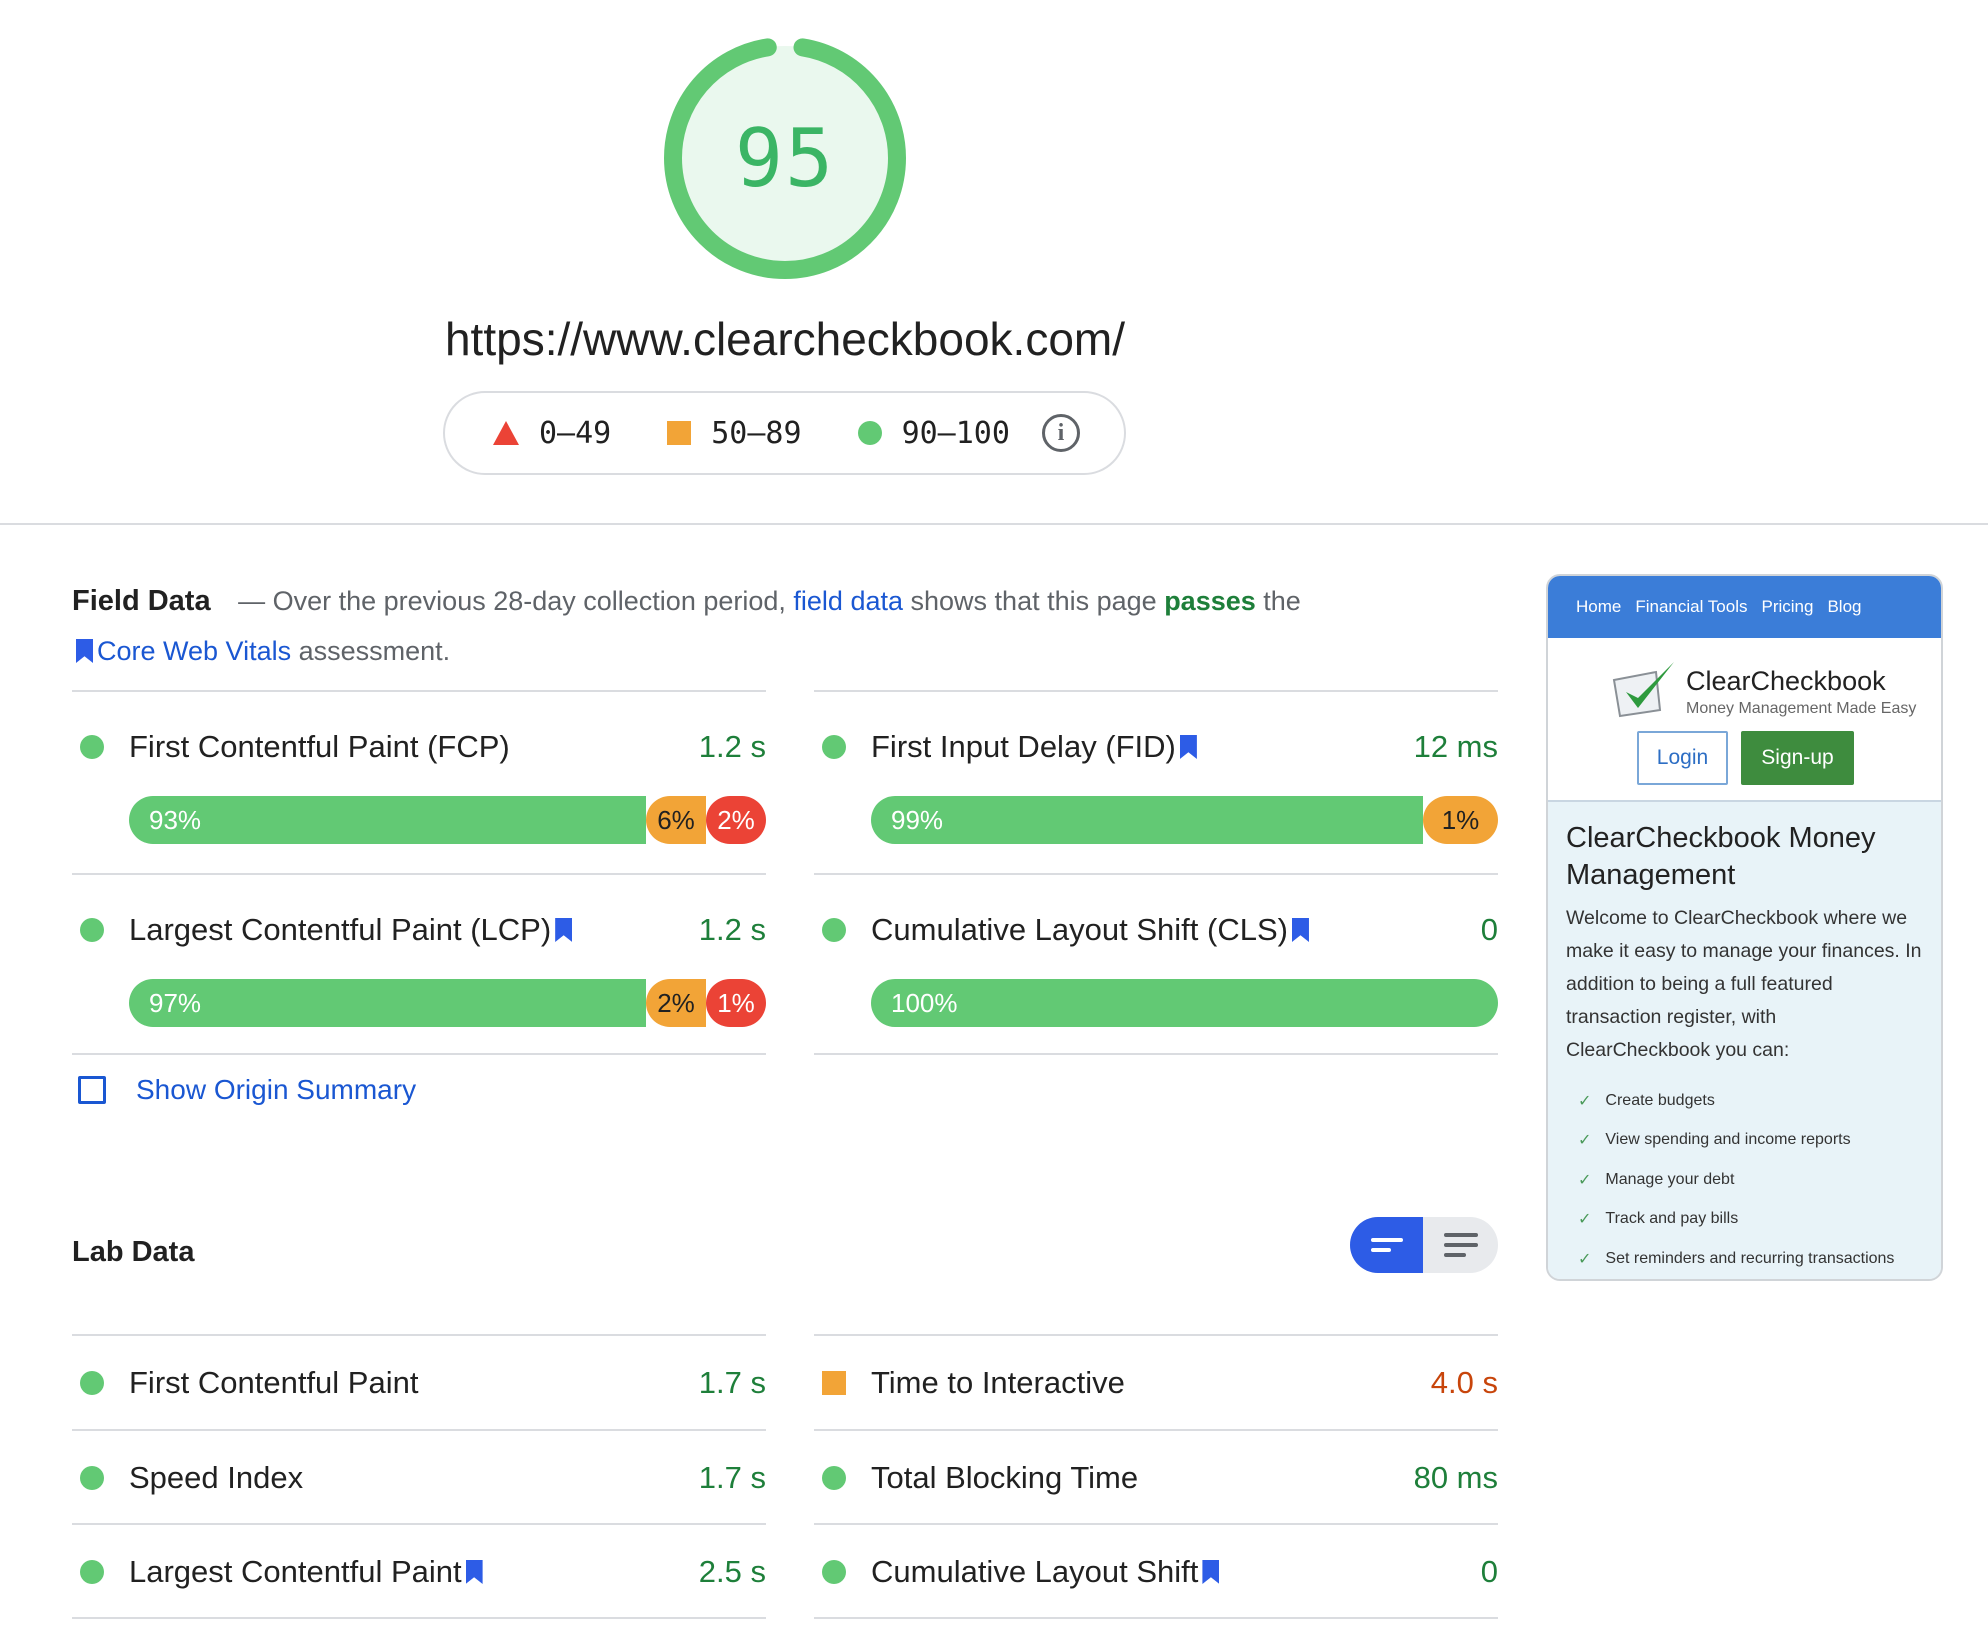  Describe the element at coordinates (1156, 1381) in the screenshot. I see `lab-metric-tti: Time to Interactive 4.0 s` at that location.